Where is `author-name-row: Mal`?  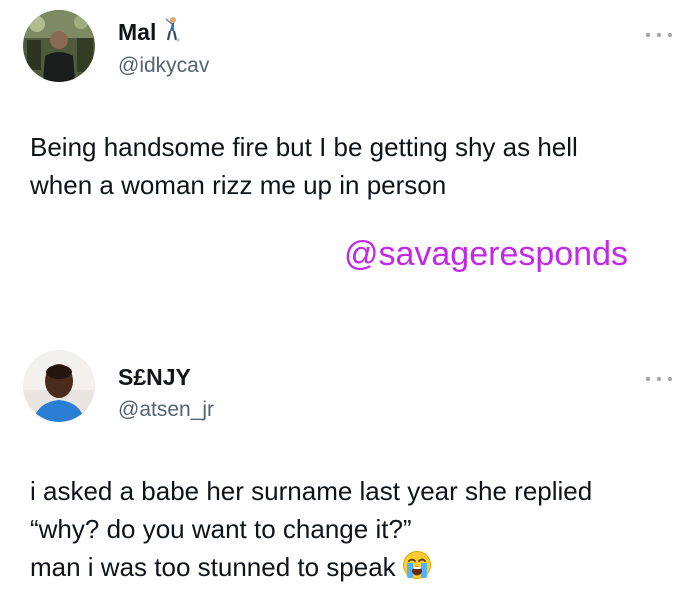
author-name-row: Mal is located at coordinates (150, 31).